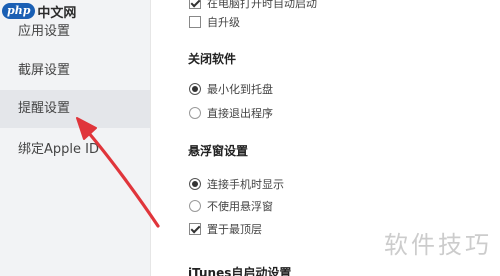 The width and height of the screenshot is (500, 276). I want to click on autostart-checkbox, so click(195, 4).